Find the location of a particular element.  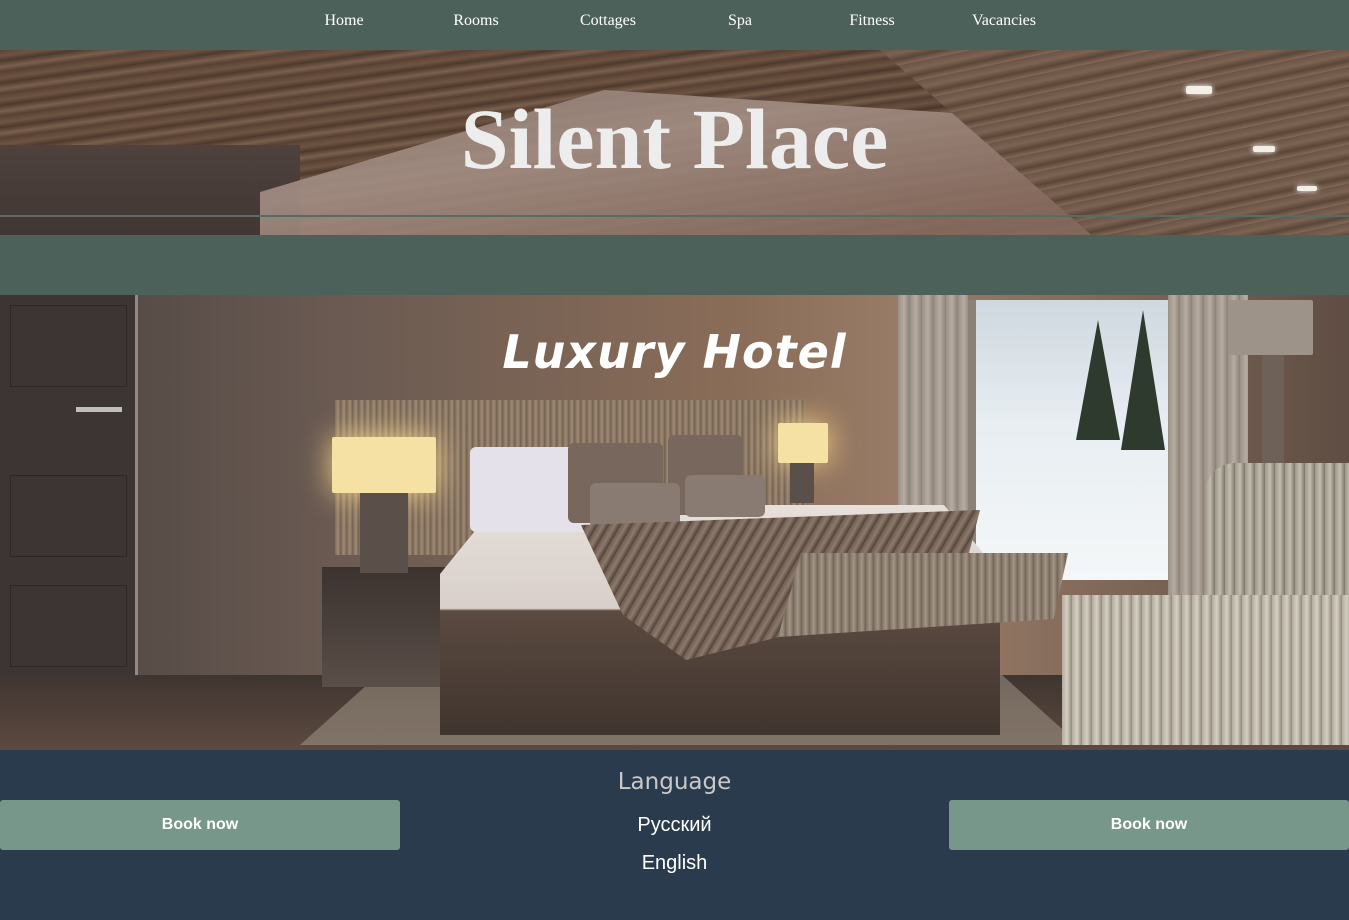

book-now-button-right: Book now is located at coordinates (1149, 825).